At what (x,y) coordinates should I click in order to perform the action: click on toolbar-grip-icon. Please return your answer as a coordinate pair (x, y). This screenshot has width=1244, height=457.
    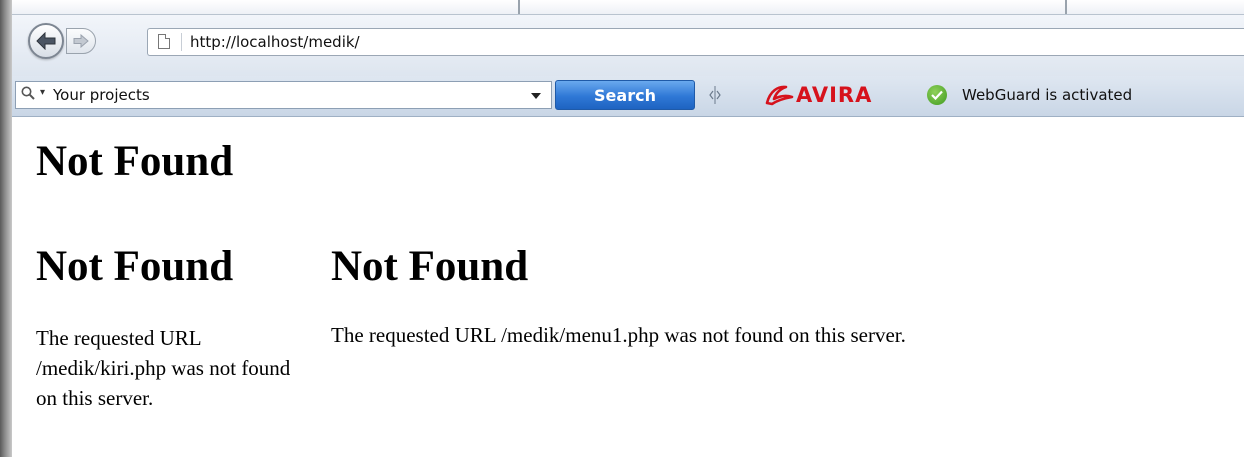
    Looking at the image, I should click on (715, 95).